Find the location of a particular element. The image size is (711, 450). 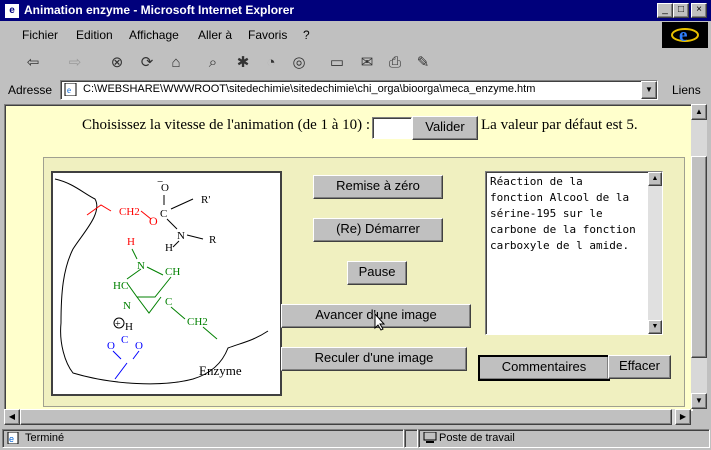

computer-icon is located at coordinates (430, 437).